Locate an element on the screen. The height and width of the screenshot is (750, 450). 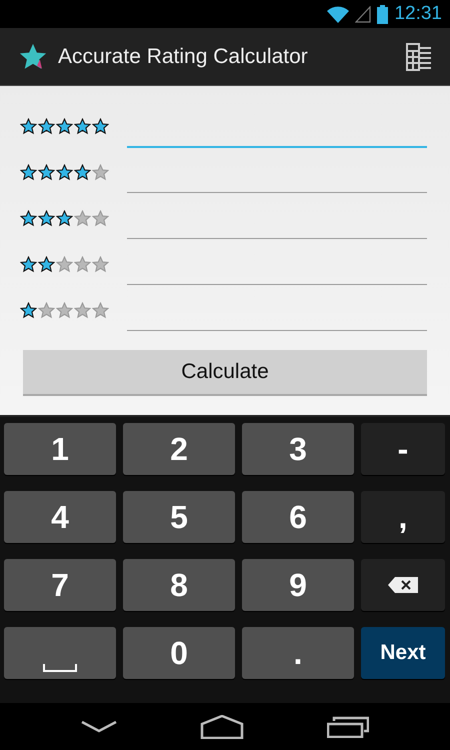
recent-apps-icon is located at coordinates (347, 727).